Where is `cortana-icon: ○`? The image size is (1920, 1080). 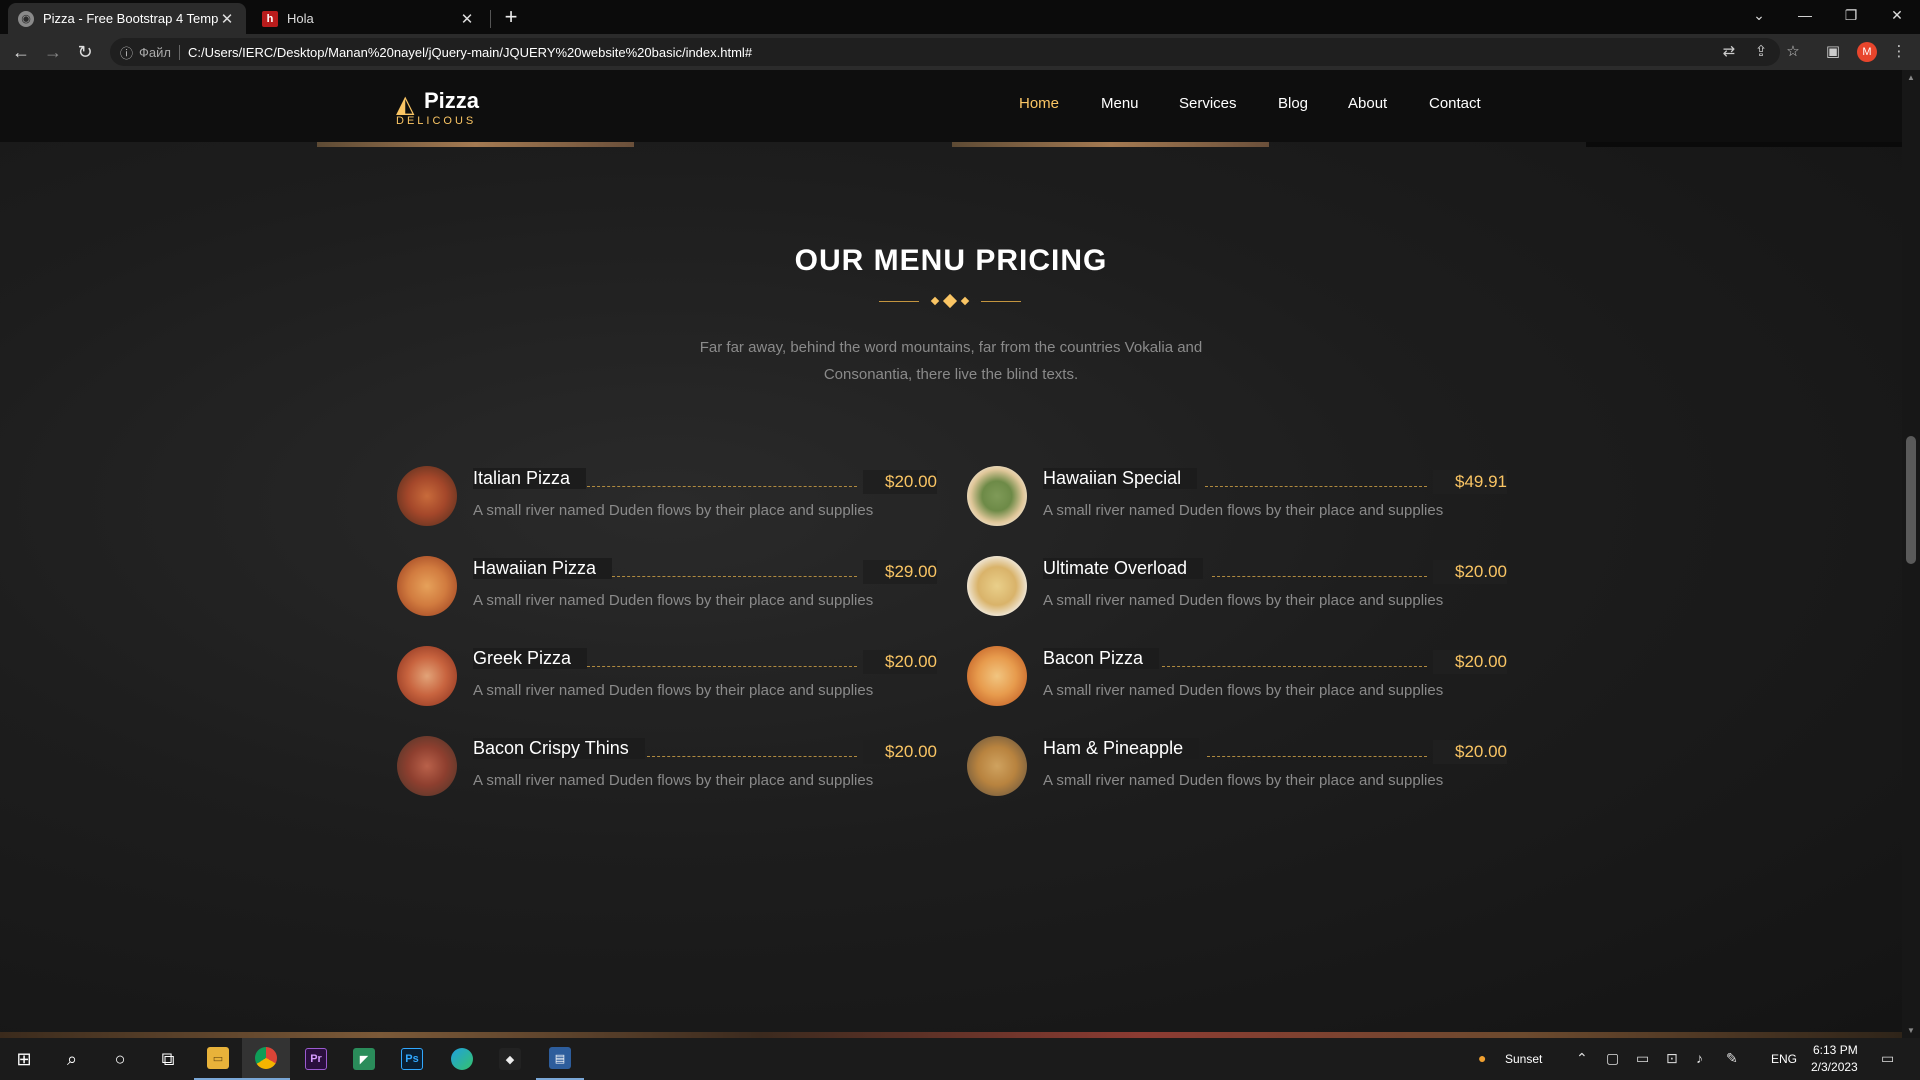 cortana-icon: ○ is located at coordinates (120, 1059).